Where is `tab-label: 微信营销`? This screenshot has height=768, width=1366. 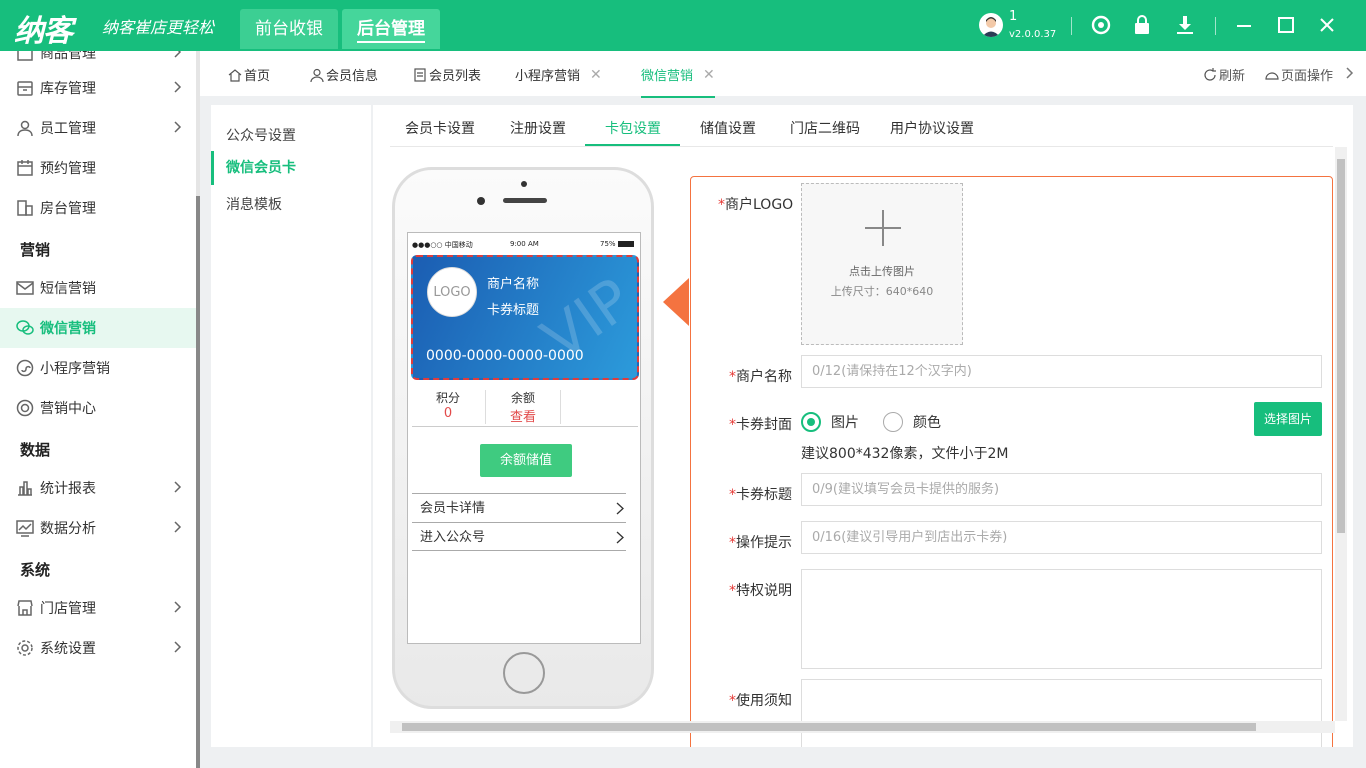 tab-label: 微信营销 is located at coordinates (667, 76).